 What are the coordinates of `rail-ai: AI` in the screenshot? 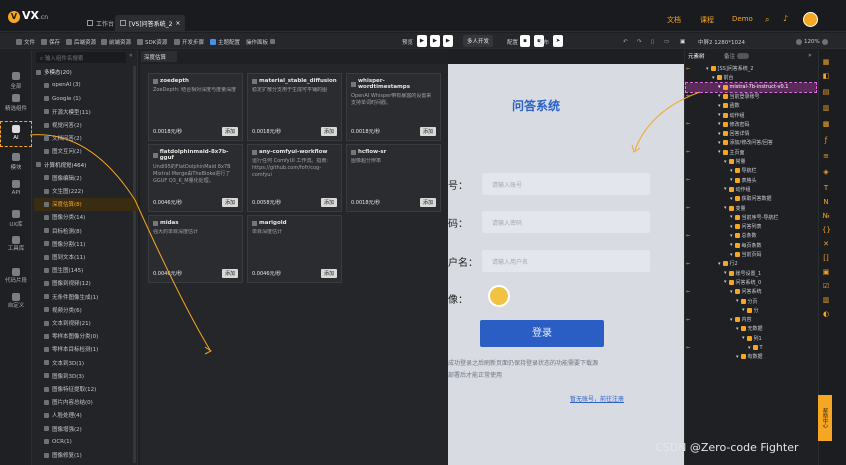 It's located at (16, 134).